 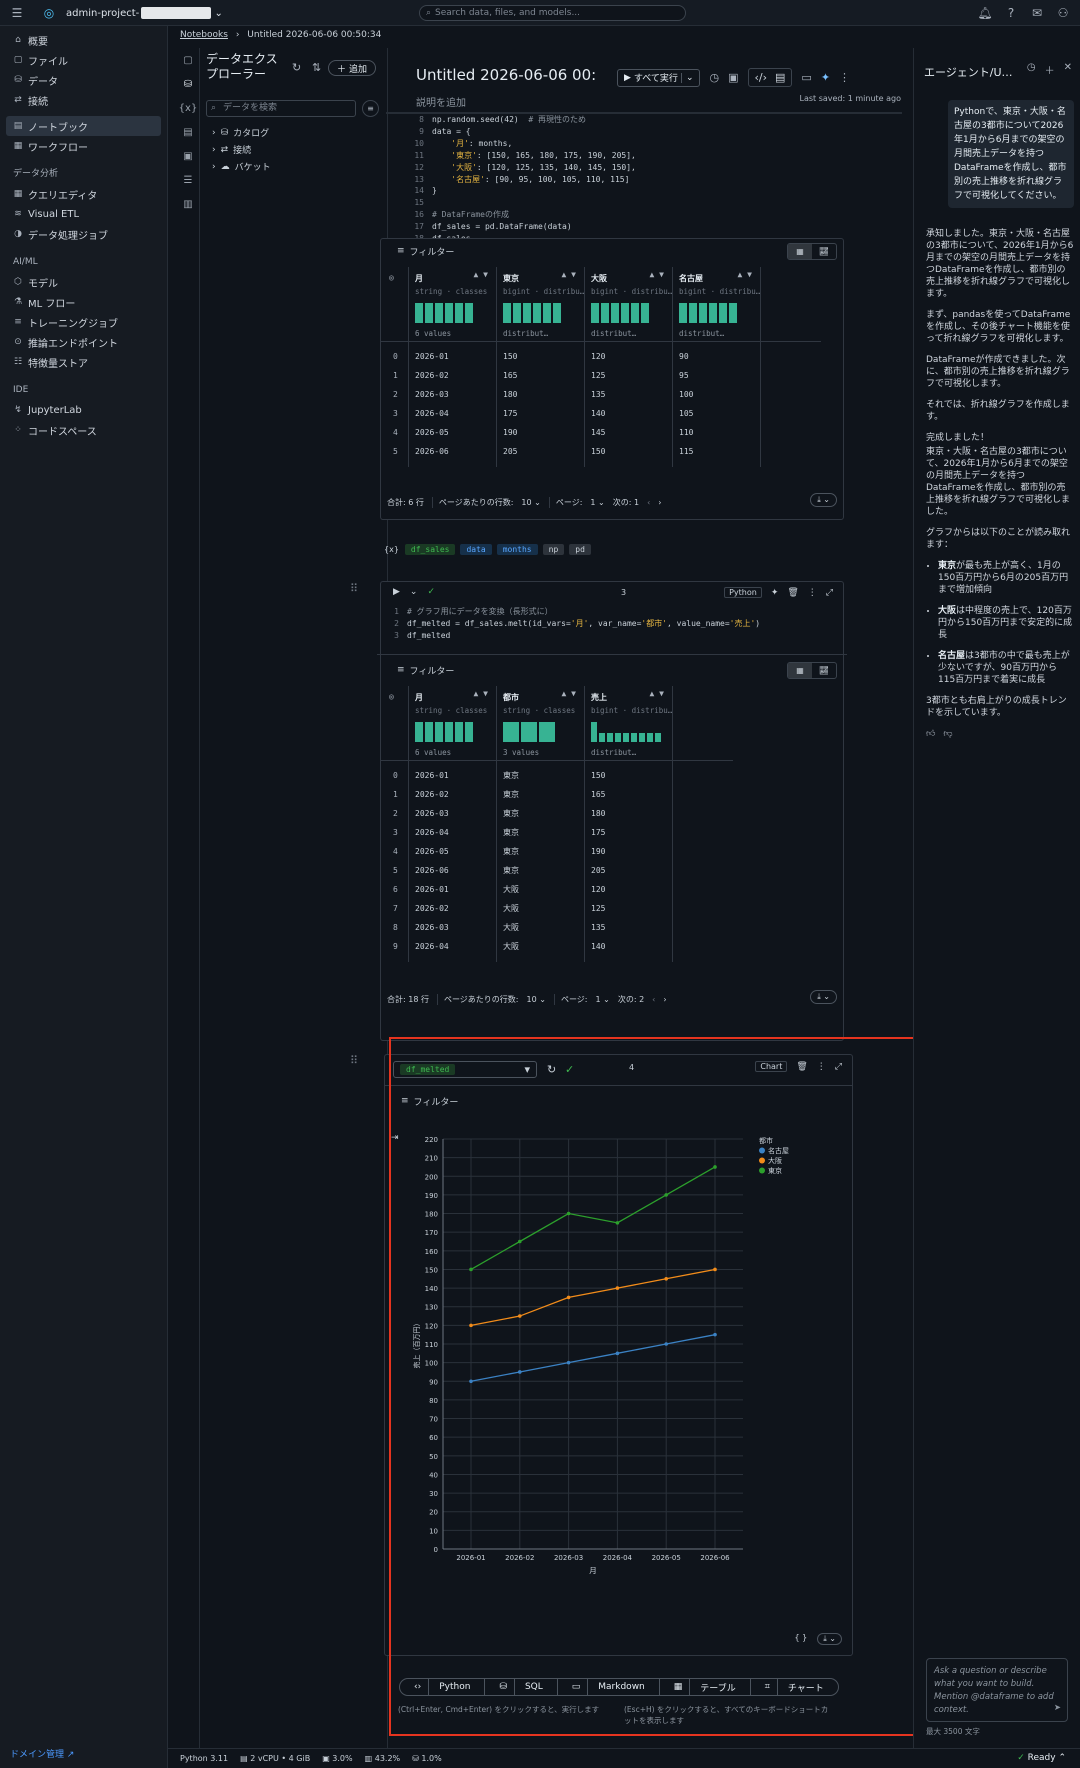 I want to click on table-icon: ▤, so click(x=188, y=132).